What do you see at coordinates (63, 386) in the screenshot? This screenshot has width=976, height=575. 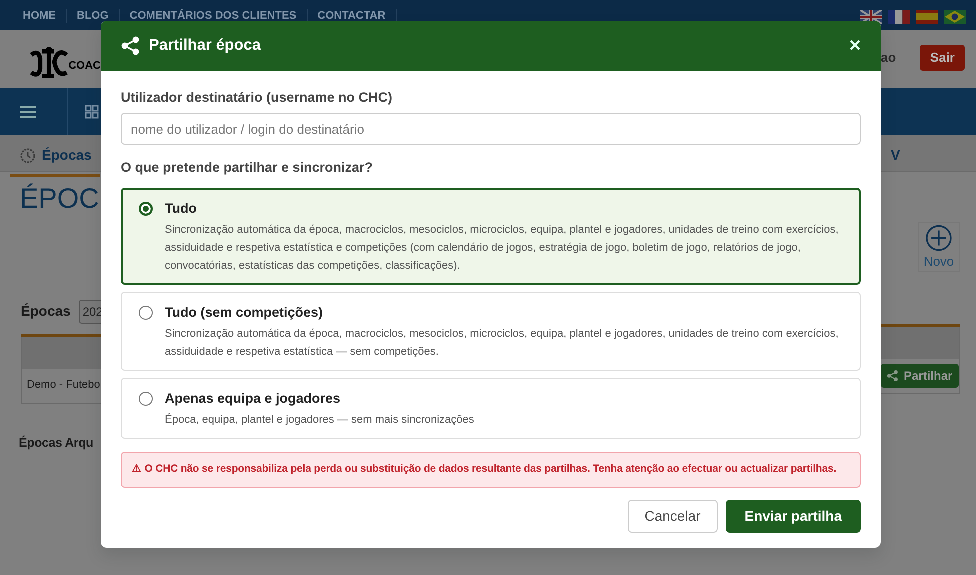 I see `table-cell-text: Demo - Futebo` at bounding box center [63, 386].